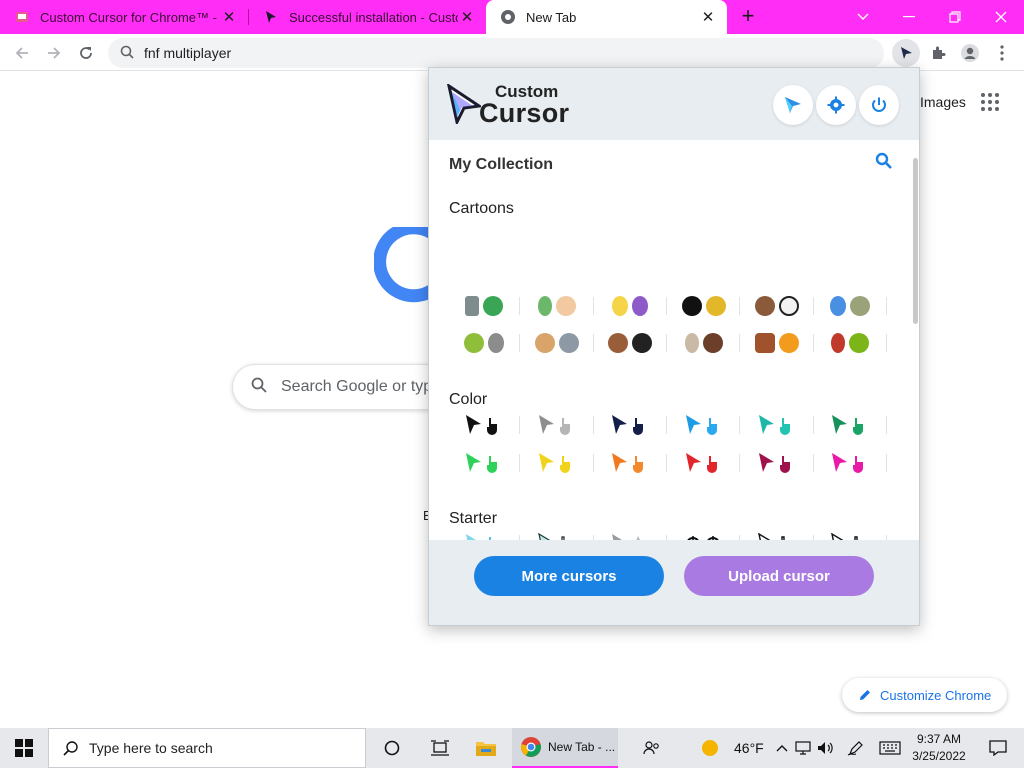  I want to click on profile-avatar-icon, so click(970, 53).